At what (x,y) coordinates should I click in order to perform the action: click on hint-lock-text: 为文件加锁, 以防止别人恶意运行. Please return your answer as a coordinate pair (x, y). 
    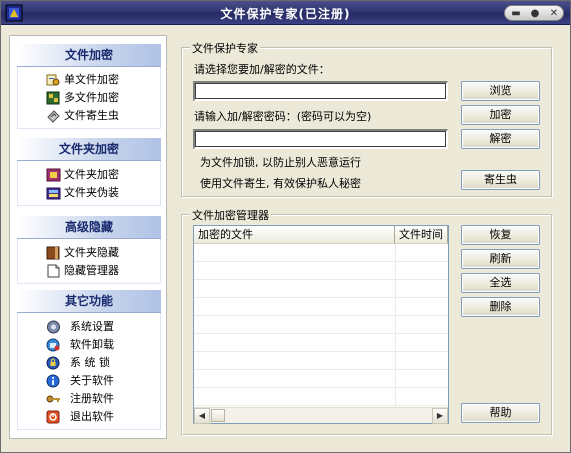
    Looking at the image, I should click on (280, 162).